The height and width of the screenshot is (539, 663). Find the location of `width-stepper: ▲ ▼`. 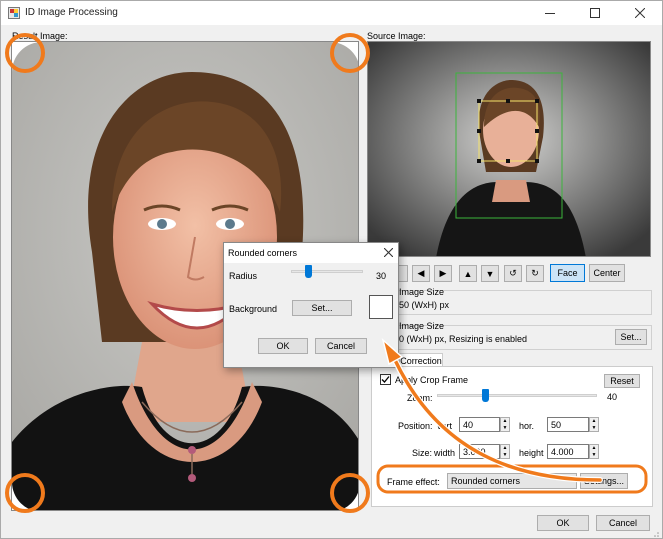

width-stepper: ▲ ▼ is located at coordinates (505, 451).